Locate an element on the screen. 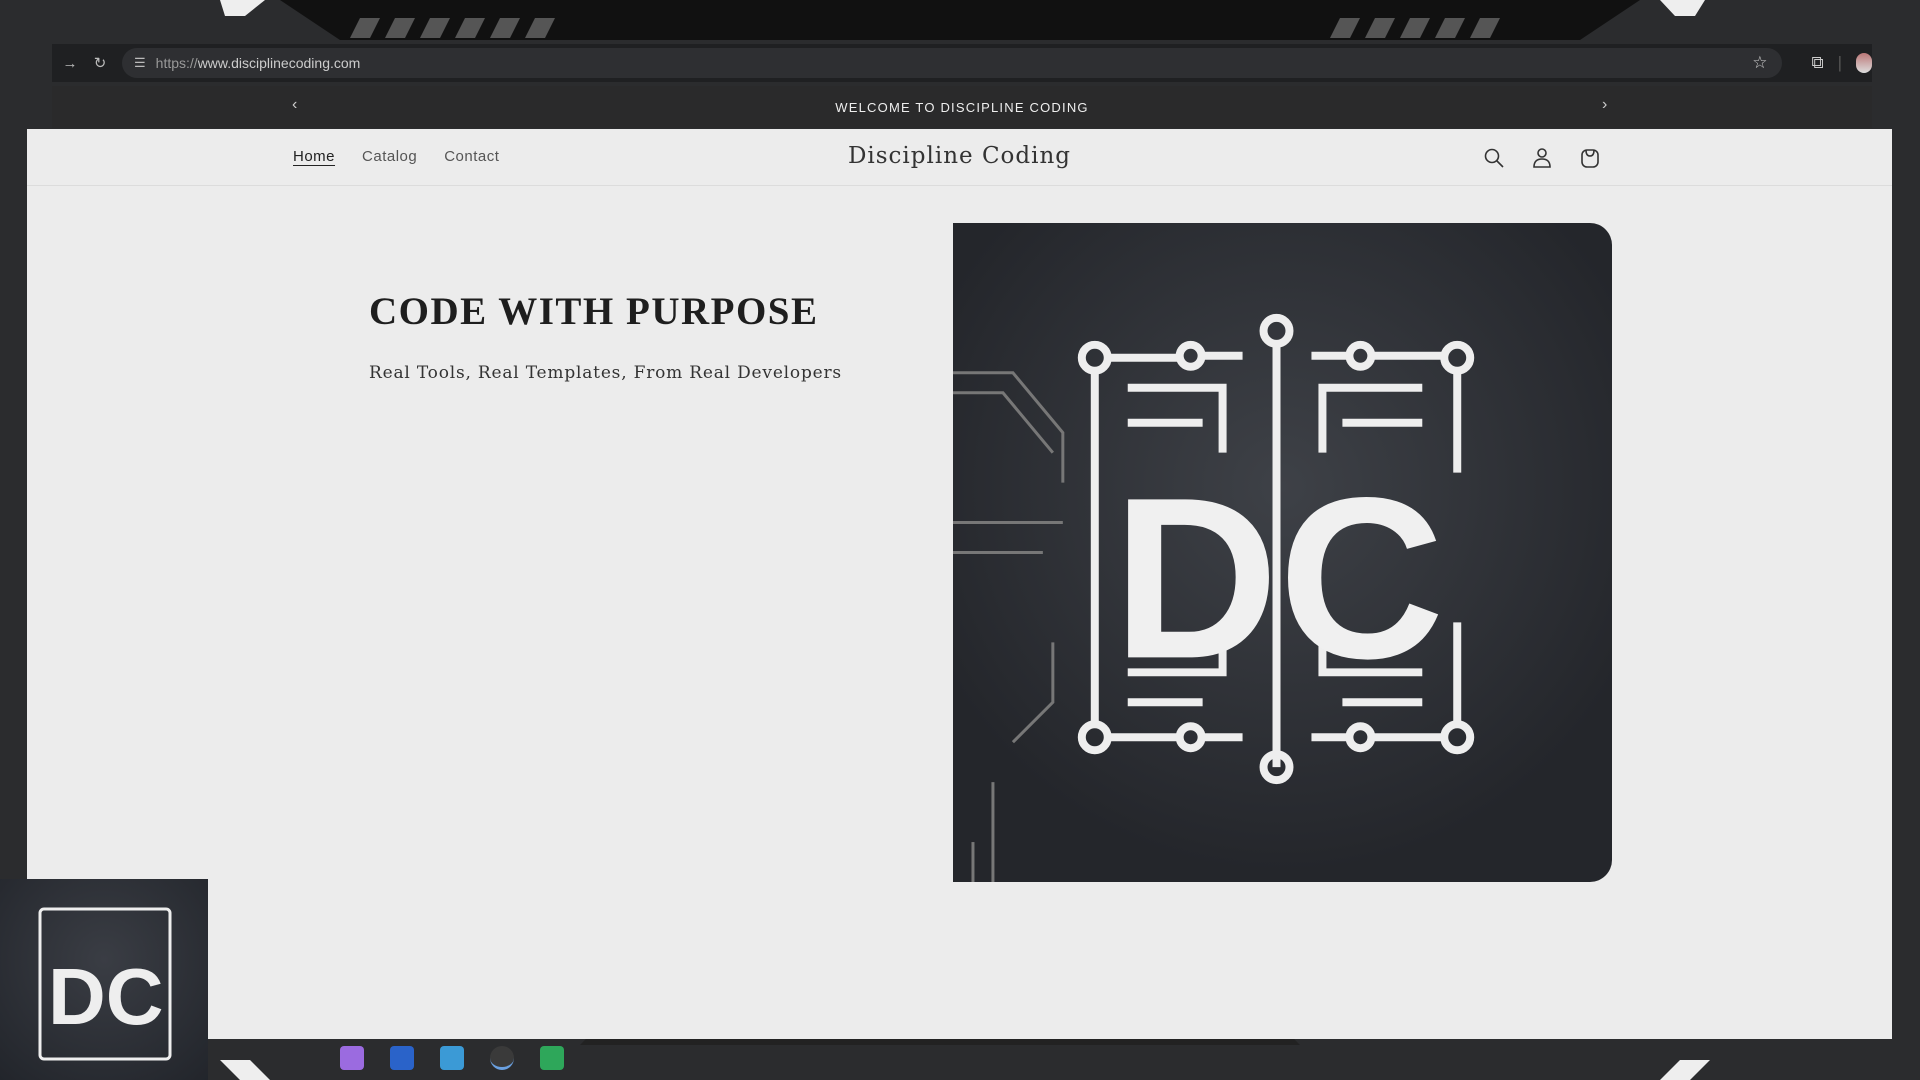 This screenshot has width=1920, height=1080. taskbar is located at coordinates (452, 1058).